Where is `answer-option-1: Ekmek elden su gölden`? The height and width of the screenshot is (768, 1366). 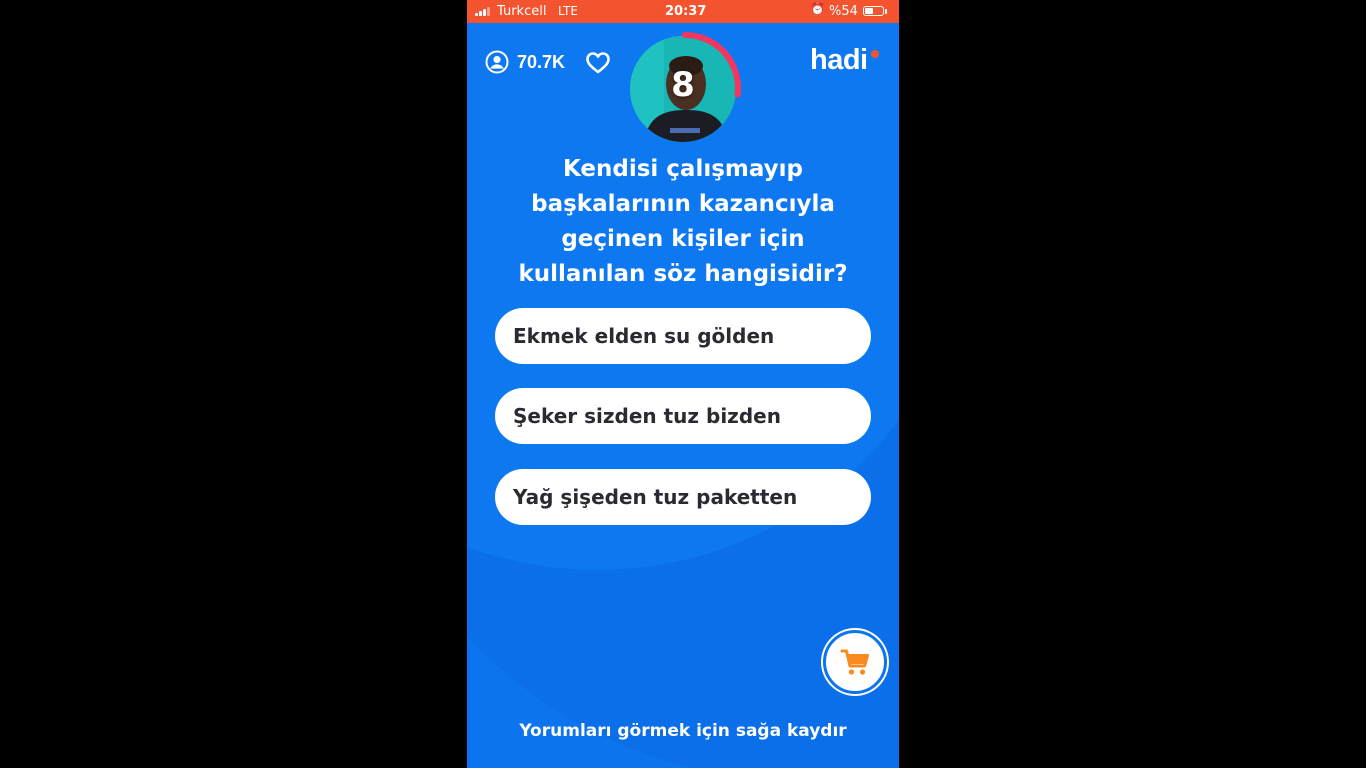 answer-option-1: Ekmek elden su gölden is located at coordinates (683, 336).